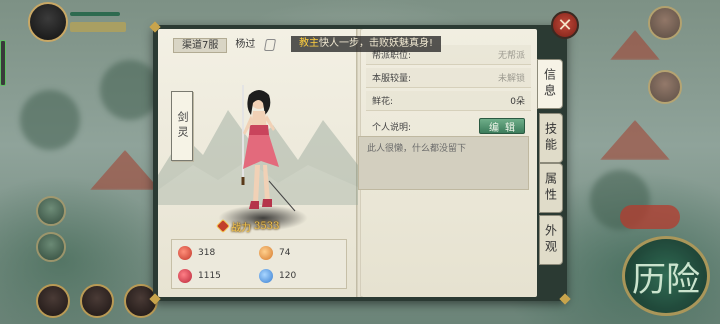 Image resolution: width=720 pixels, height=324 pixels. Describe the element at coordinates (98, 27) in the screenshot. I see `level-plate` at that location.